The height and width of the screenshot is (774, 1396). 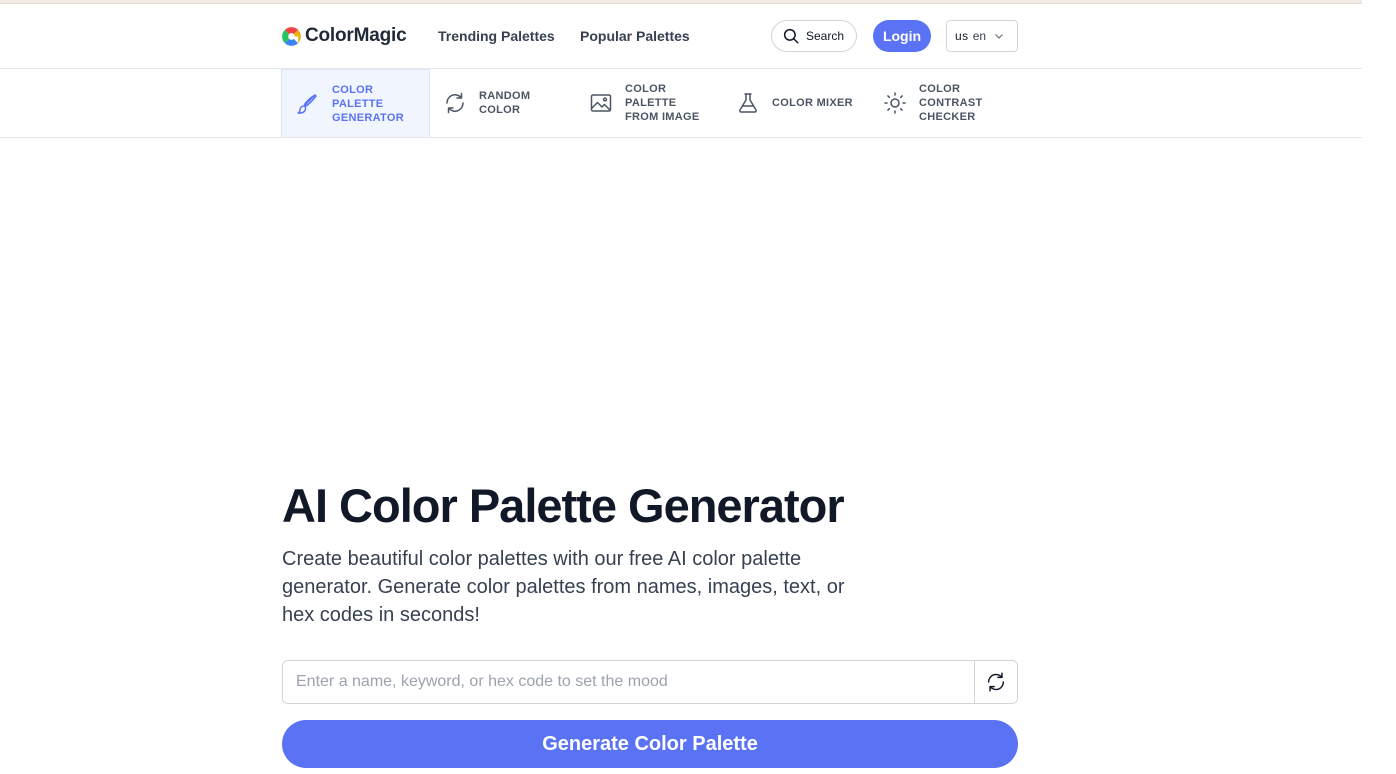 I want to click on sun-icon, so click(x=895, y=103).